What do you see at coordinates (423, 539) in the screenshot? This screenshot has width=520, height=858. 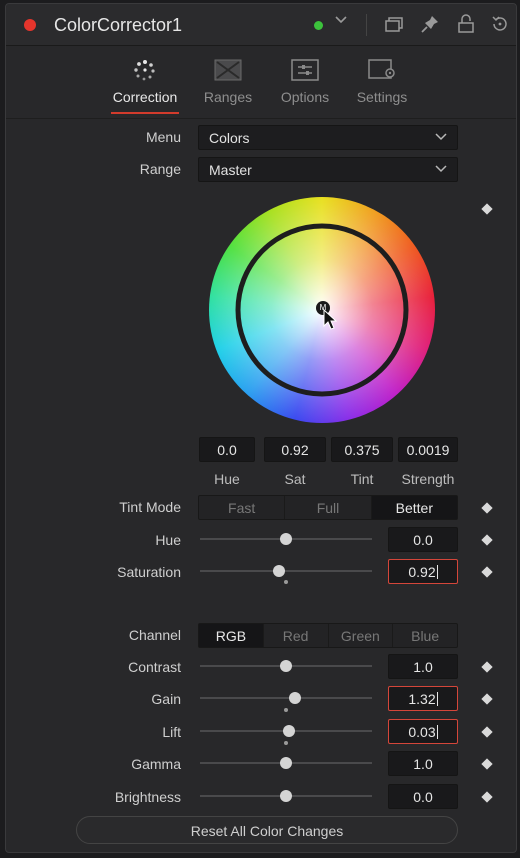 I see `hue-field: 0.0` at bounding box center [423, 539].